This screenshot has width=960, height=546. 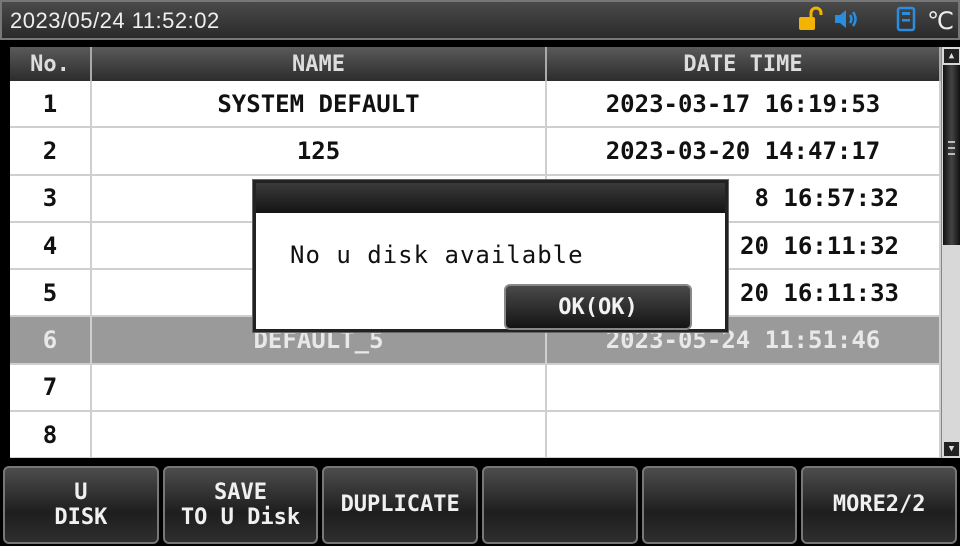 I want to click on status-icons: ℃, so click(x=875, y=21).